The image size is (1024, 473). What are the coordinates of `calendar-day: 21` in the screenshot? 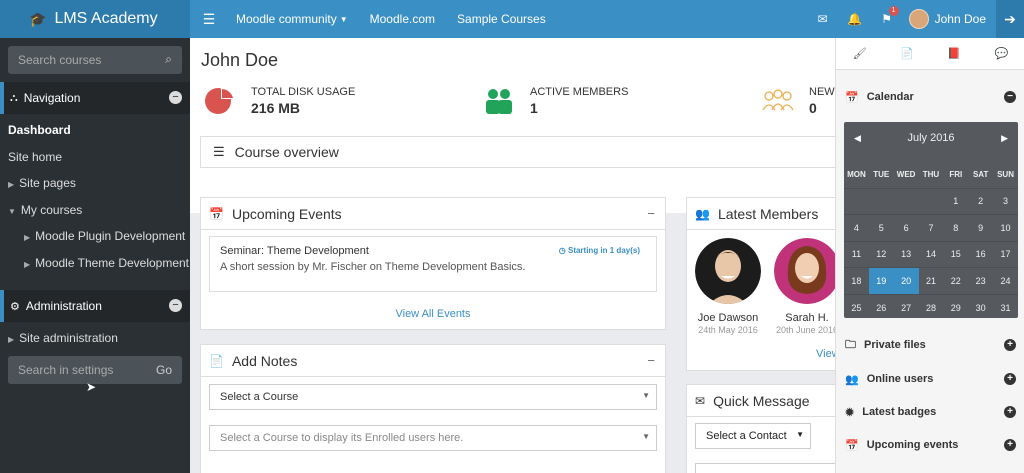 It's located at (931, 280).